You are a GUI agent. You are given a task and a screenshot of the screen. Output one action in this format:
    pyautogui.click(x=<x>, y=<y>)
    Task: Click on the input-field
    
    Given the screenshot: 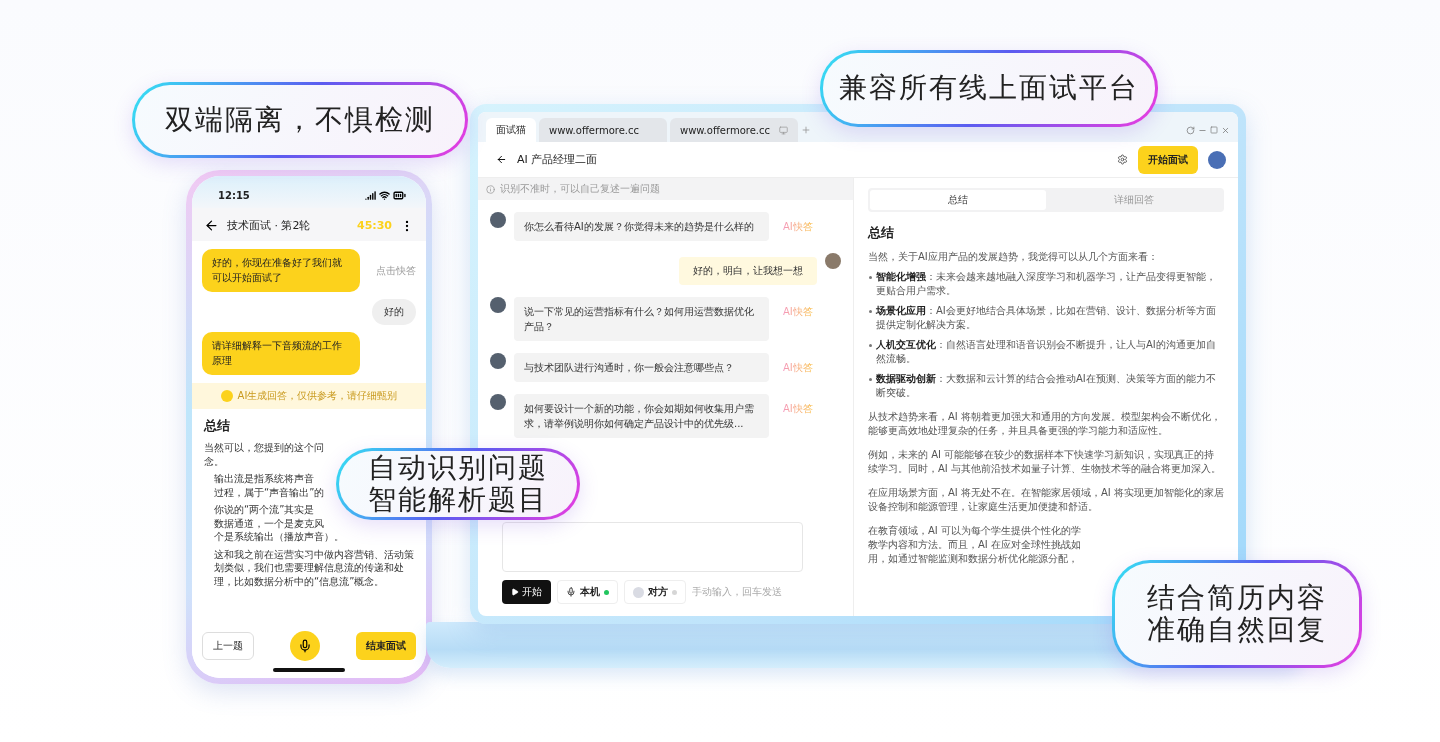 What is the action you would take?
    pyautogui.click(x=652, y=547)
    